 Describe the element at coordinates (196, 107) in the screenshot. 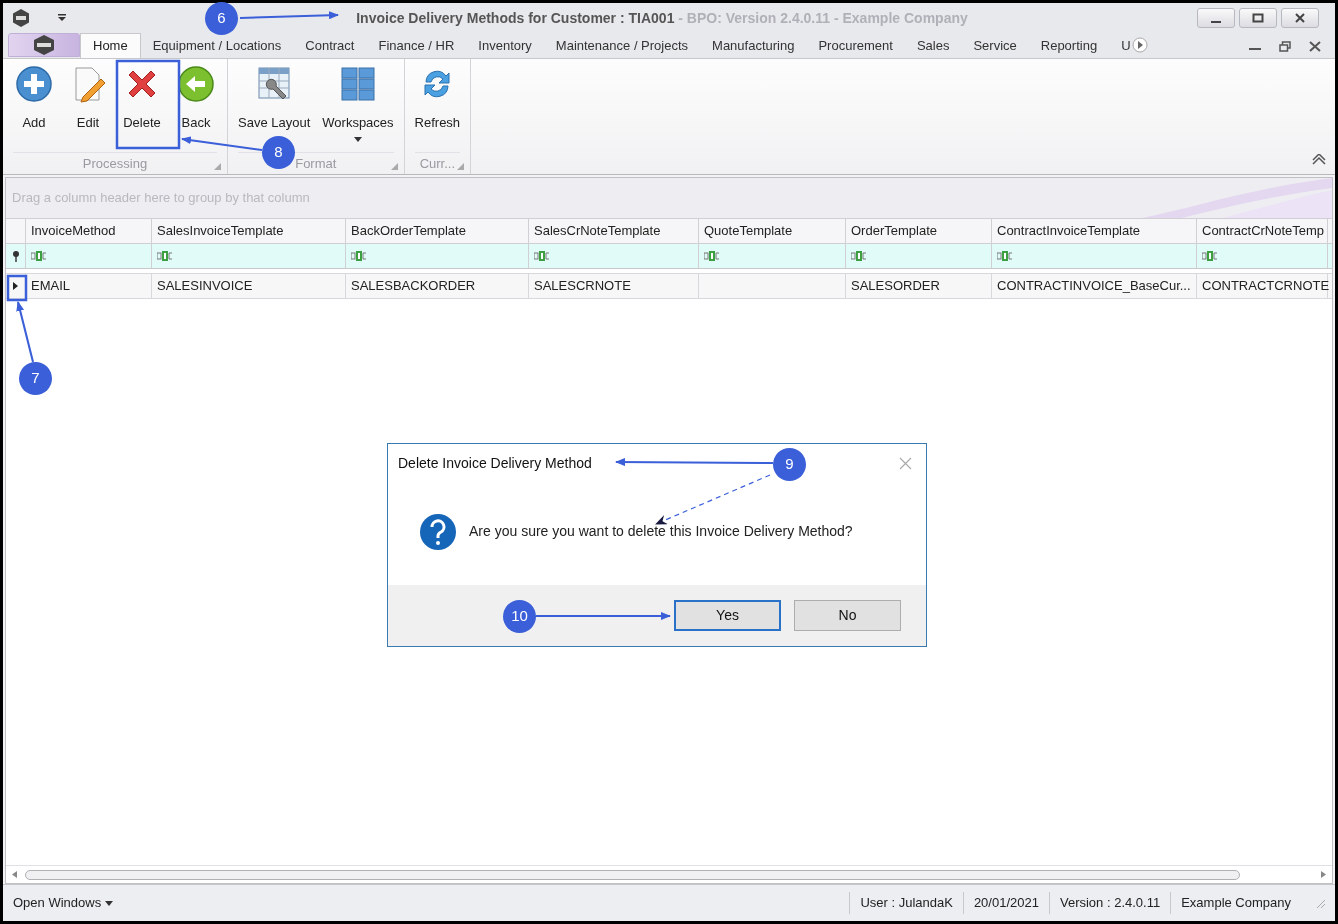

I see `ribbon-button: Back` at that location.